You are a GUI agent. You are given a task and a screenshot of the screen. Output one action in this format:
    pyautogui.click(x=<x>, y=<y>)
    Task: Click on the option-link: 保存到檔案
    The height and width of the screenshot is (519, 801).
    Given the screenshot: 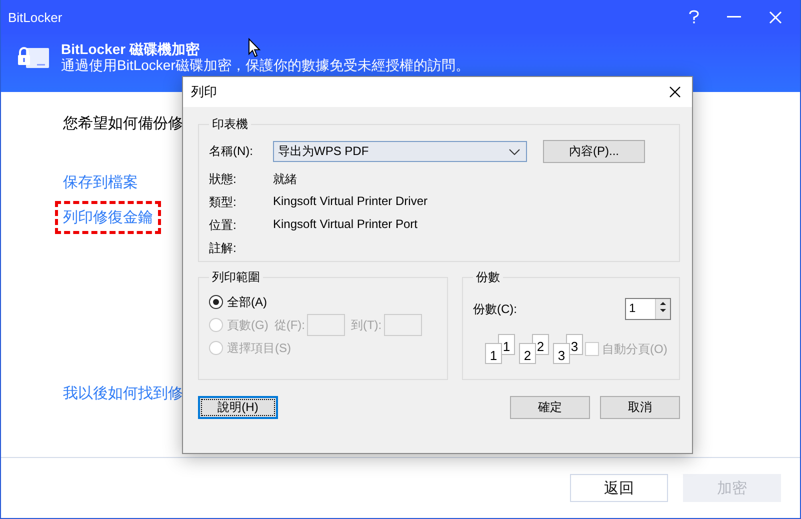 What is the action you would take?
    pyautogui.click(x=100, y=182)
    